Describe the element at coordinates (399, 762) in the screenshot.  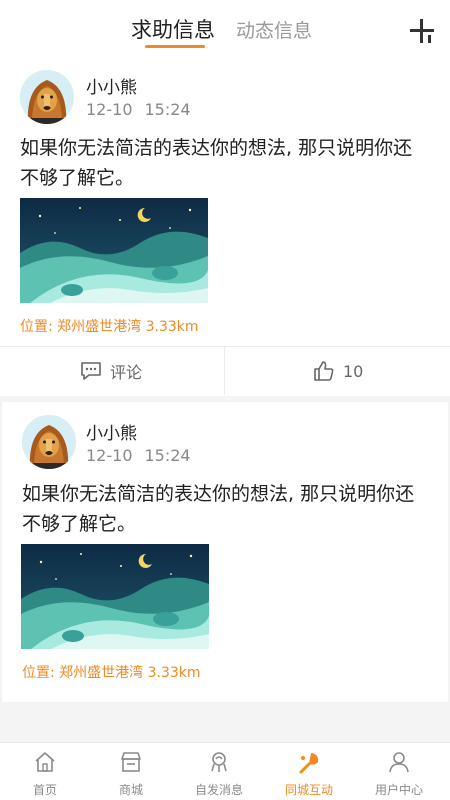
I see `user-icon` at that location.